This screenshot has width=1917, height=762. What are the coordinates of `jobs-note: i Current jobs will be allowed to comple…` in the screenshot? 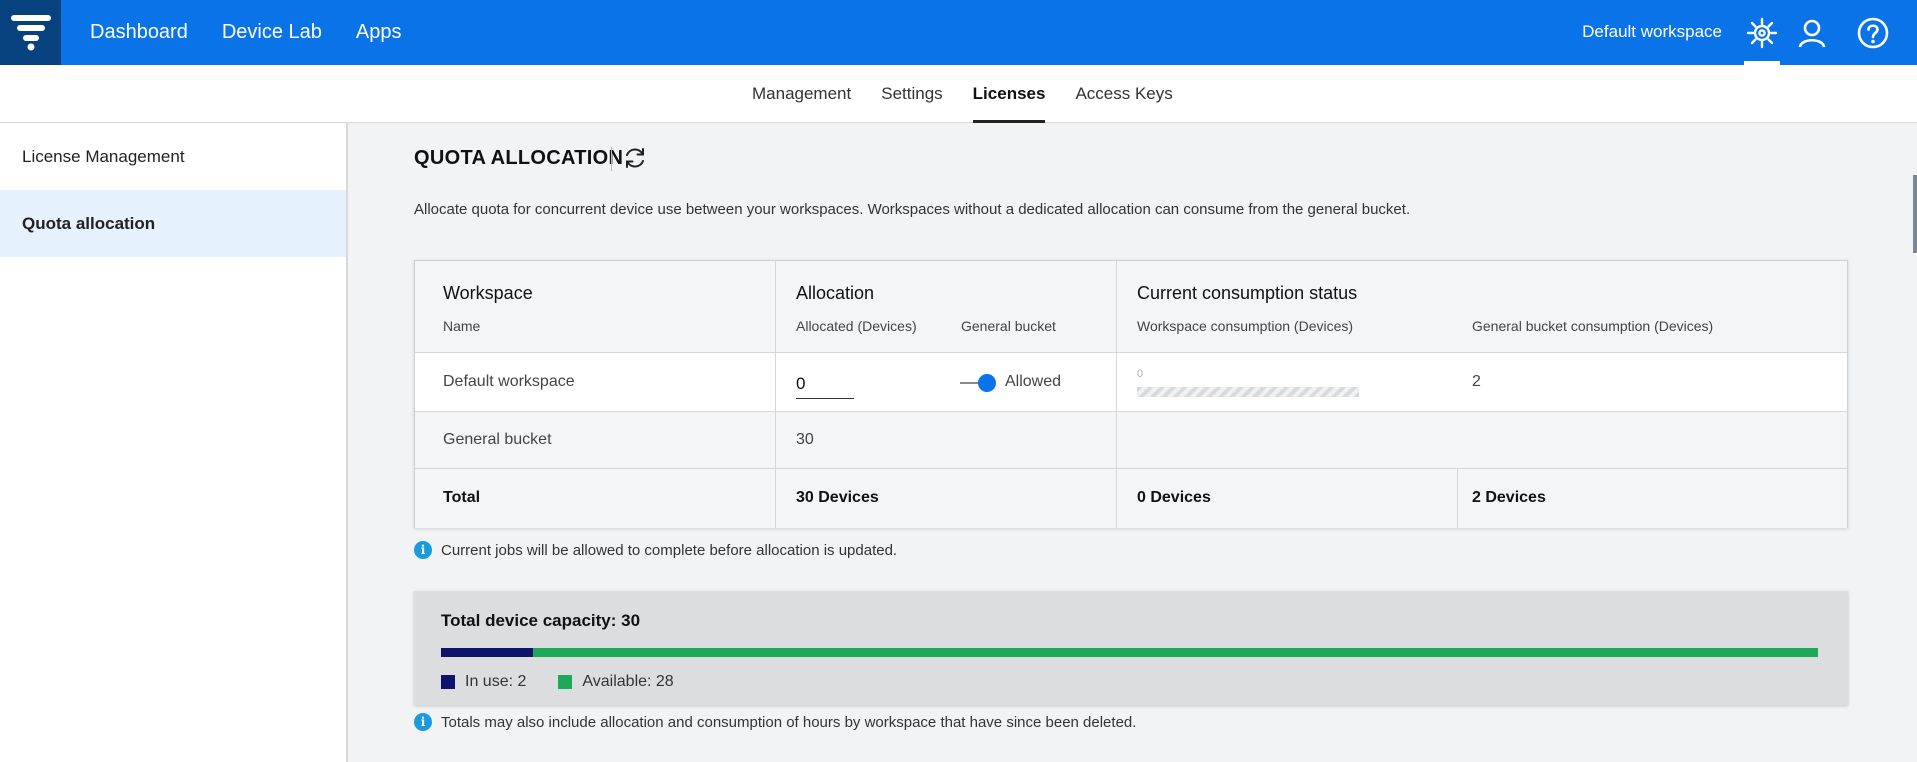 It's located at (655, 550).